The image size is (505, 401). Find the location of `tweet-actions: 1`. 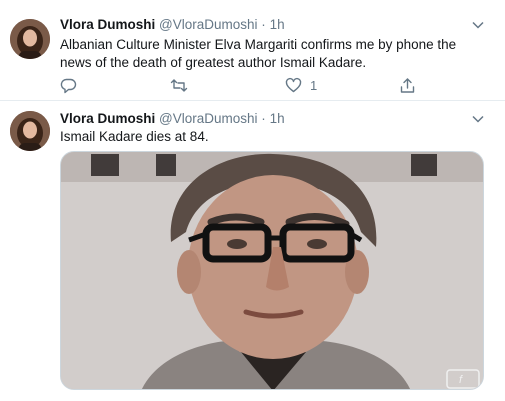

tweet-actions: 1 is located at coordinates (240, 85).